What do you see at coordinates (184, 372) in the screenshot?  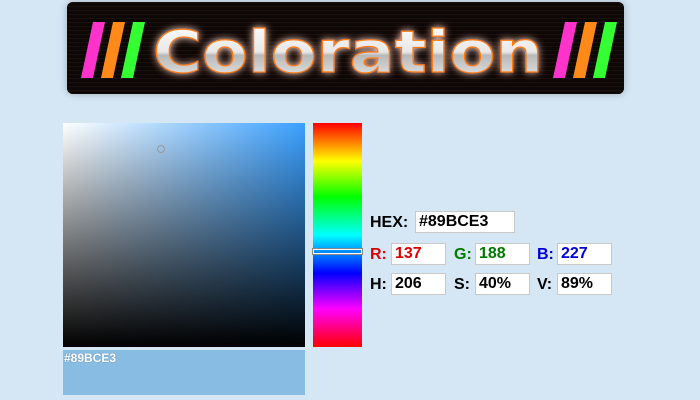 I see `color-preview-swatch: #89BCE3` at bounding box center [184, 372].